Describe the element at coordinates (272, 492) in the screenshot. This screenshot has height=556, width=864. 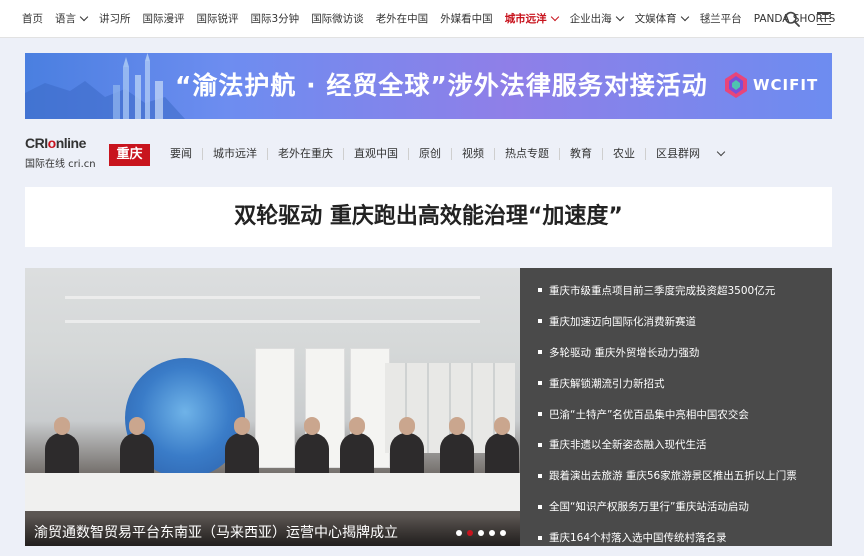
I see `conference-table` at that location.